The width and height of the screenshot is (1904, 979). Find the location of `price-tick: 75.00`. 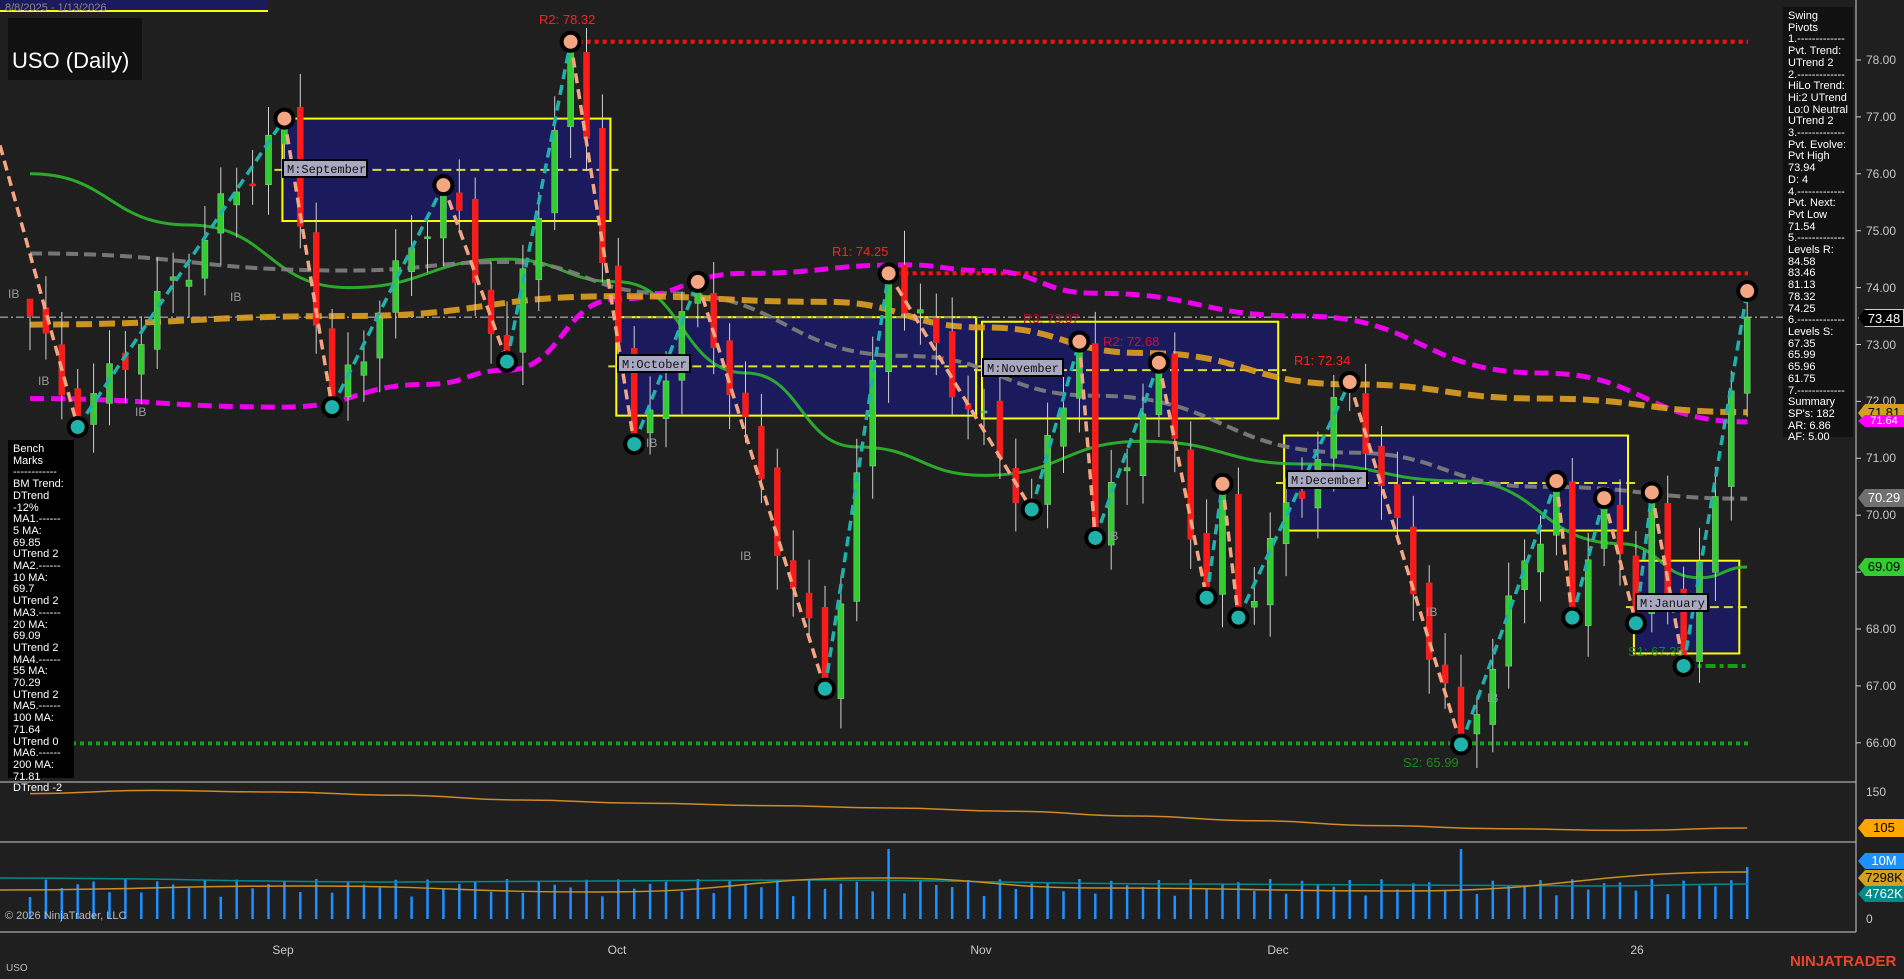

price-tick: 75.00 is located at coordinates (1881, 230).